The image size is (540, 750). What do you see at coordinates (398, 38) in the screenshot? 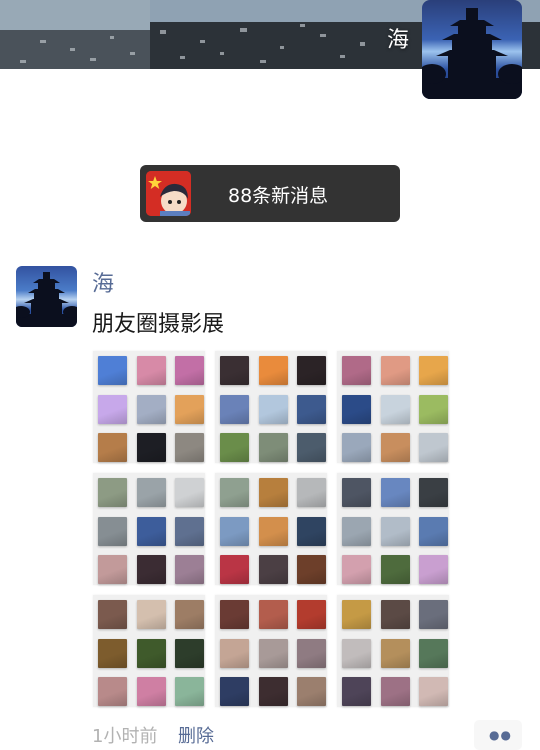
I see `owner-name: 海` at bounding box center [398, 38].